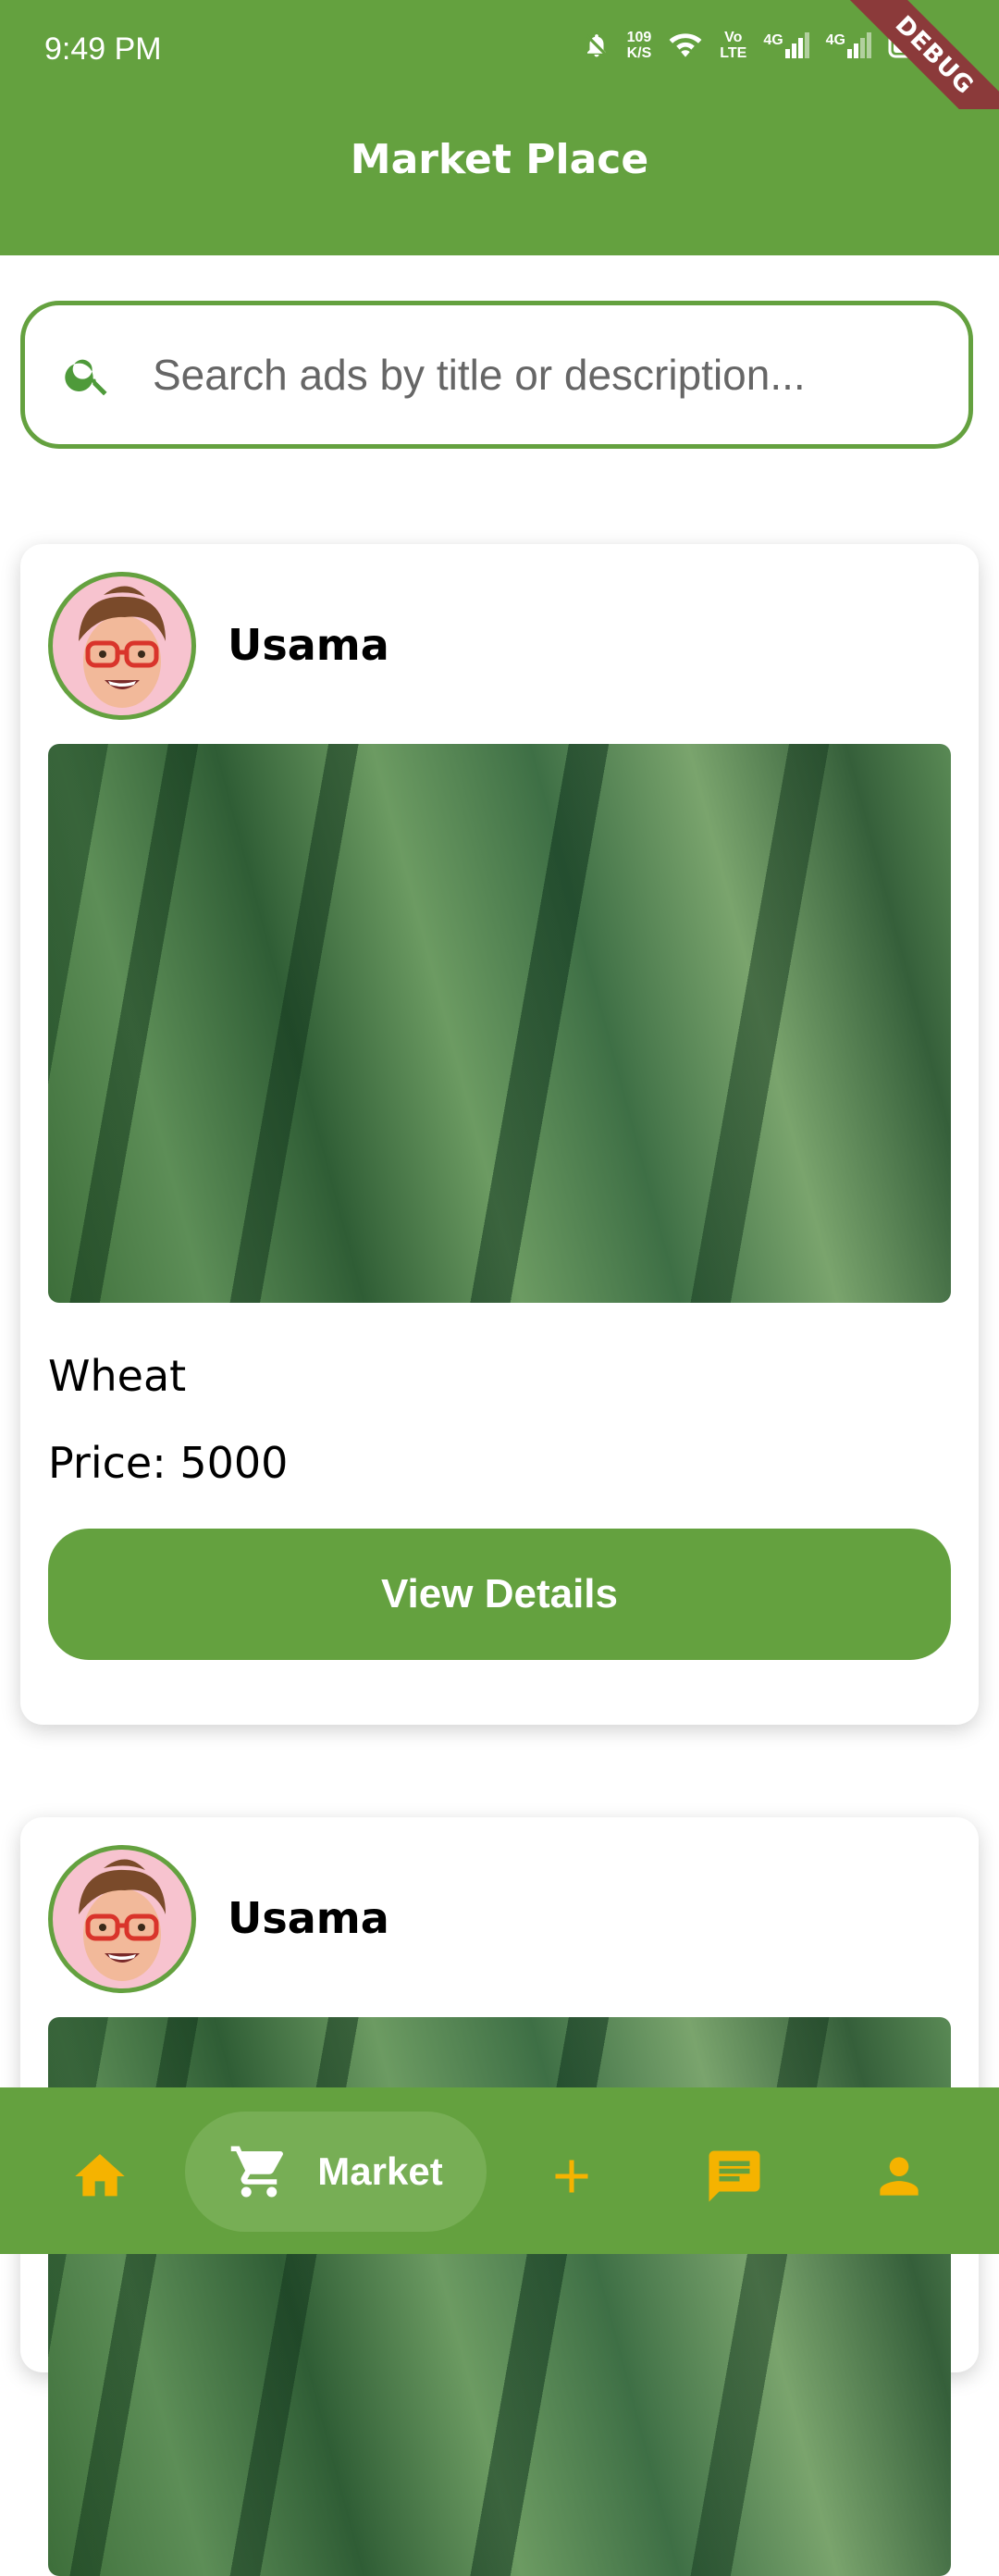 This screenshot has height=2576, width=999. I want to click on nav-market: Market, so click(336, 2172).